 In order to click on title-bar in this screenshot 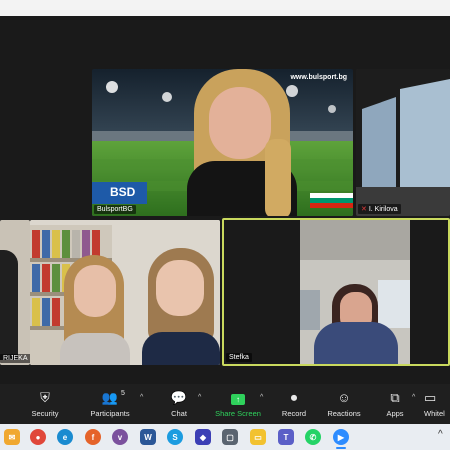, I will do `click(225, 8)`.